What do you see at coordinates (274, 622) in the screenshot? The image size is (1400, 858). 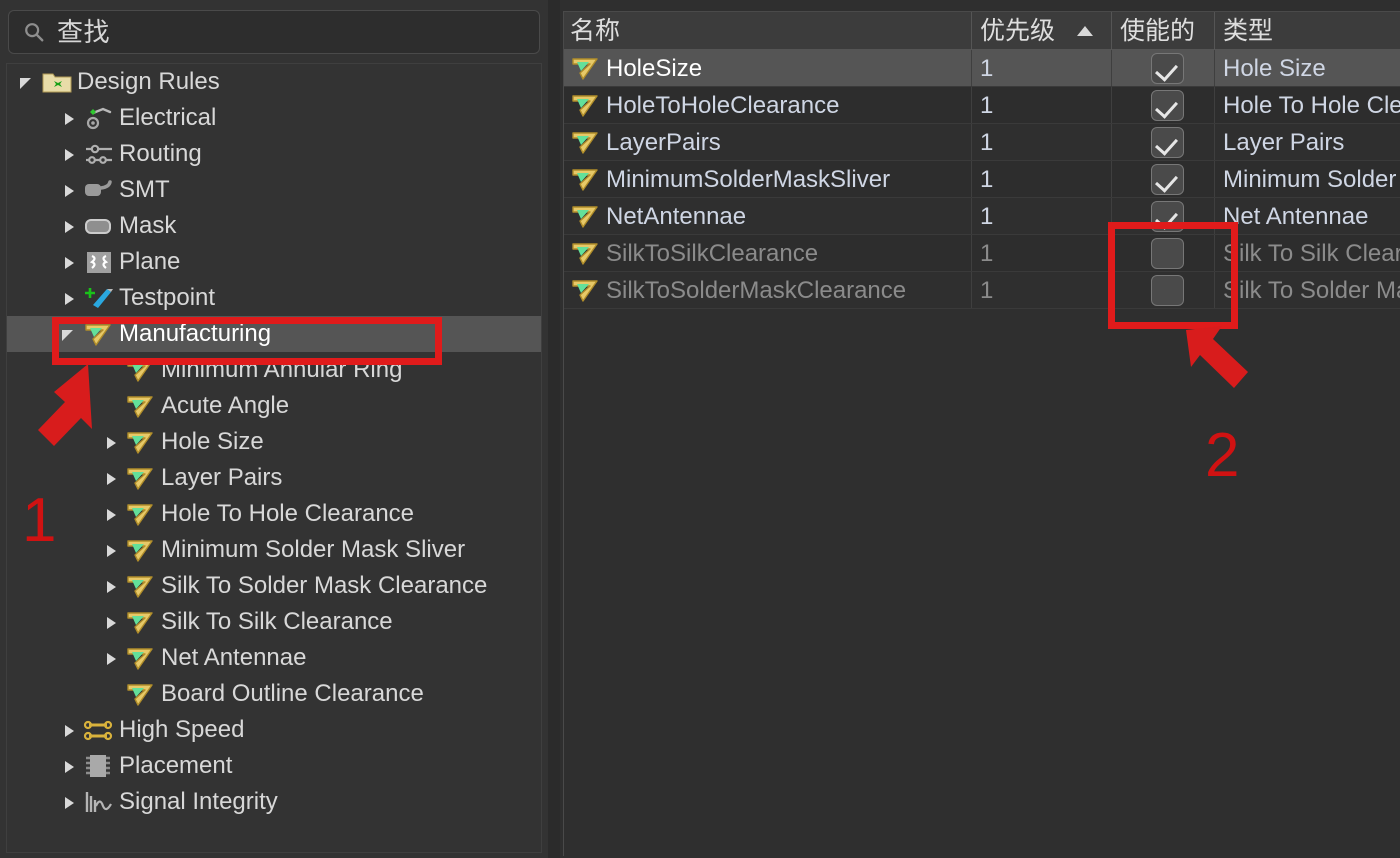 I see `sidebar-item-silk-to-silk-clearance: Silk To Silk Clearance` at bounding box center [274, 622].